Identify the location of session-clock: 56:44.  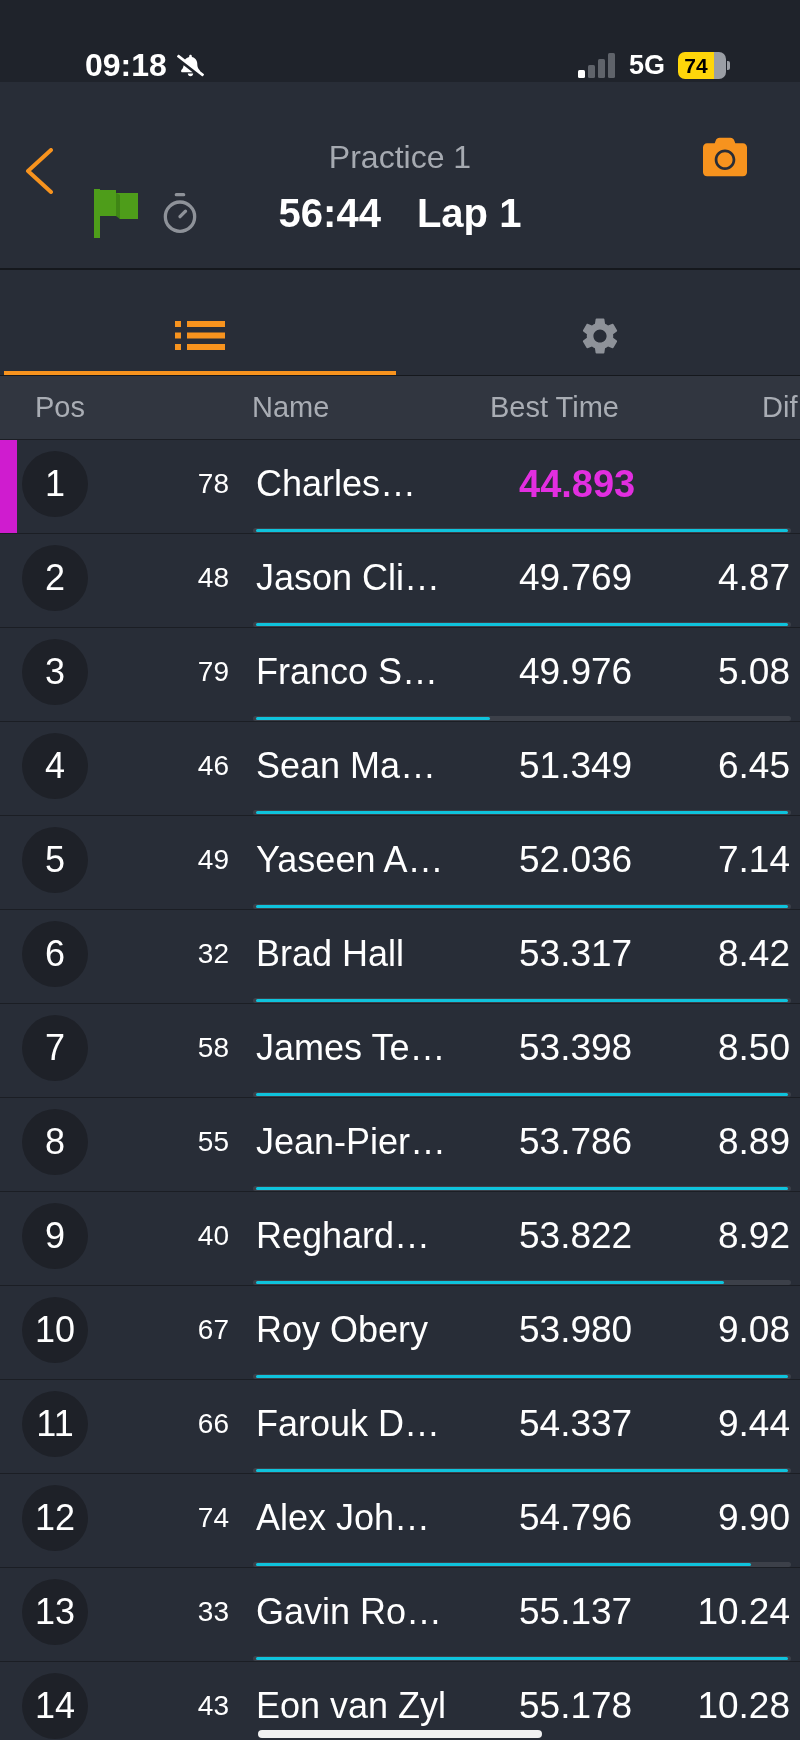
(329, 213).